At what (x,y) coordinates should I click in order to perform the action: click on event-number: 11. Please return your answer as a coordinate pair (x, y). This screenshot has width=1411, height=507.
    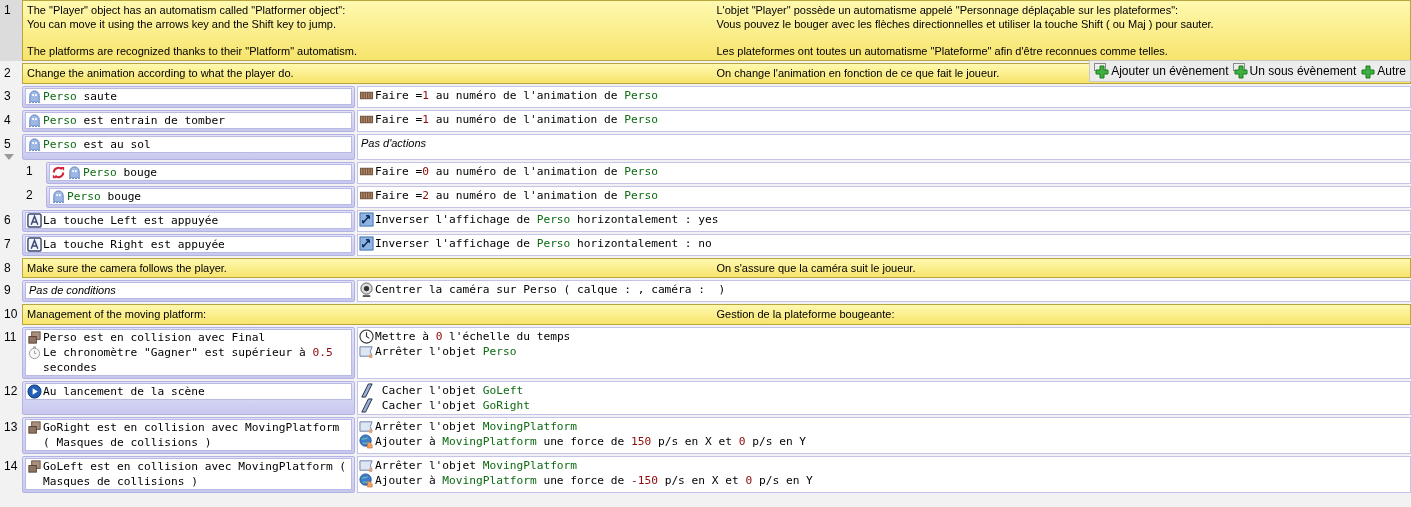
    Looking at the image, I should click on (10, 336).